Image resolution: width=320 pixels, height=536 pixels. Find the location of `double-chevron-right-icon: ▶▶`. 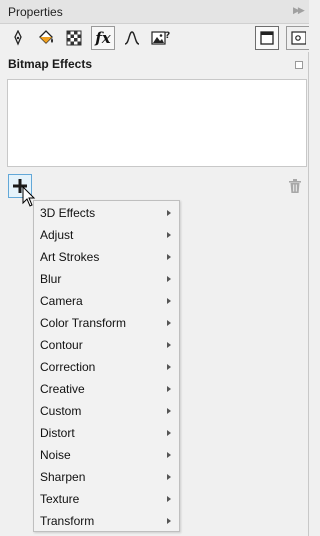

double-chevron-right-icon: ▶▶ is located at coordinates (299, 11).